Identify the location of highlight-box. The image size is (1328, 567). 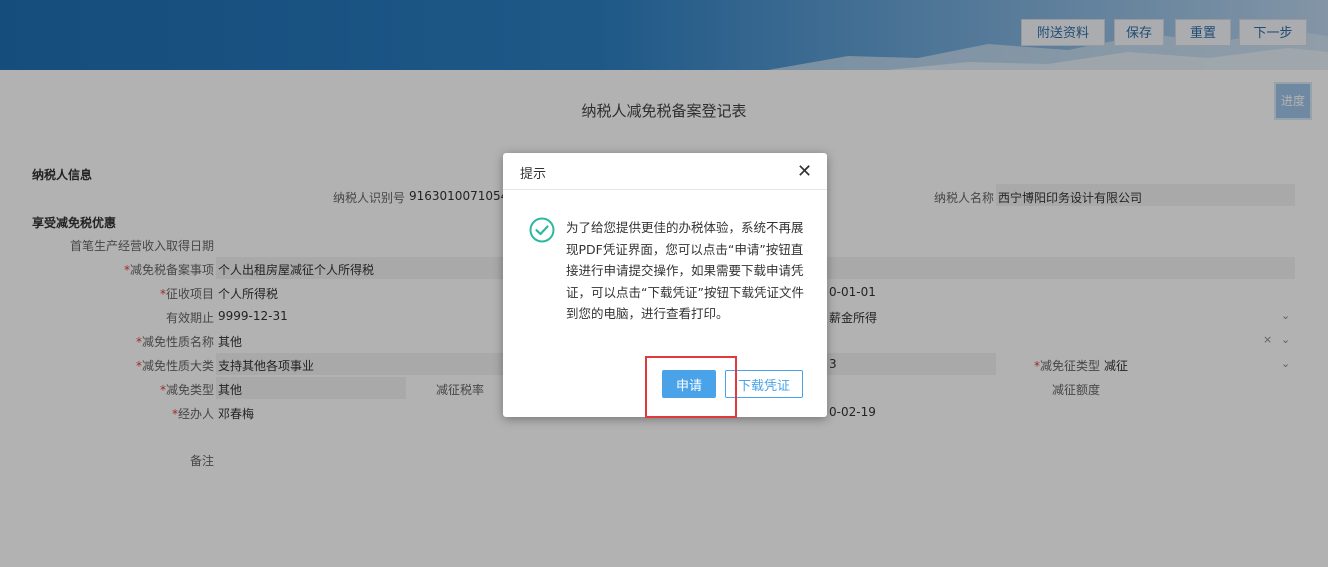
(691, 387).